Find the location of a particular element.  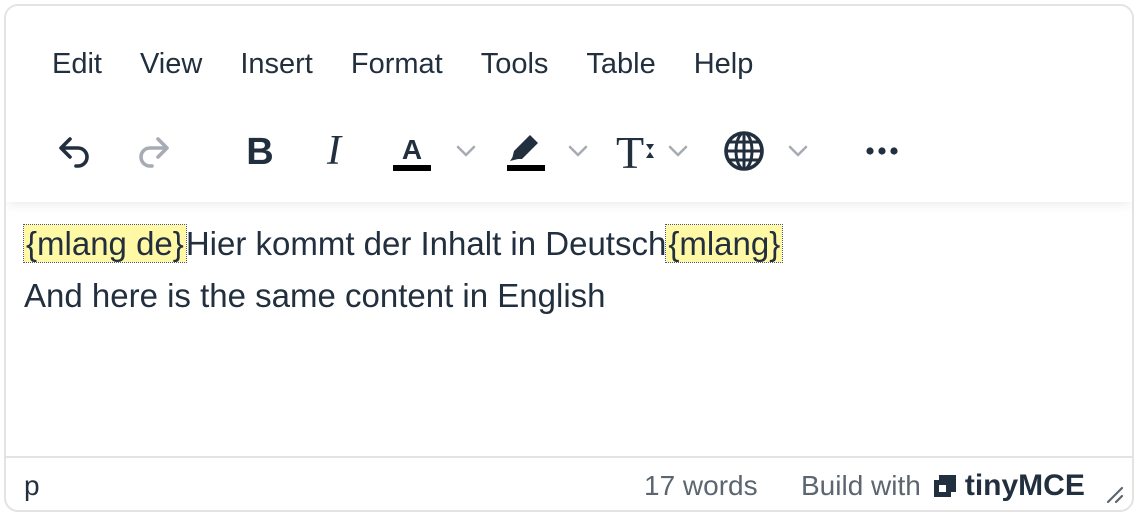

text-color-dropdown is located at coordinates (466, 151).